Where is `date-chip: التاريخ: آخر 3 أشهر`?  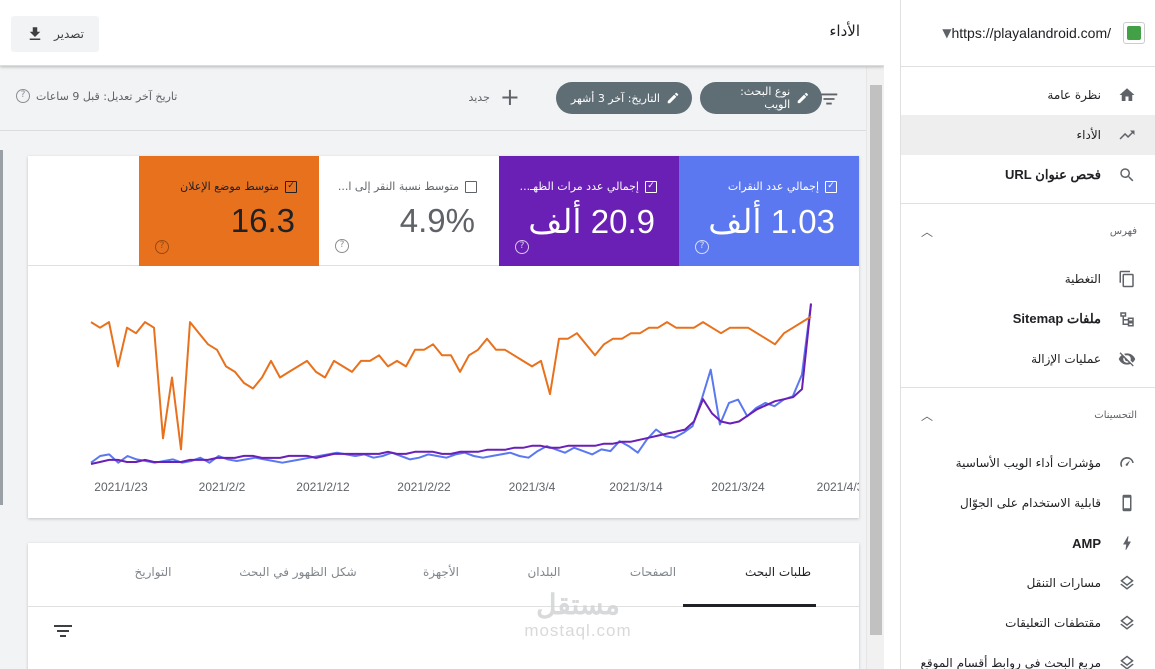 date-chip: التاريخ: آخر 3 أشهر is located at coordinates (624, 98).